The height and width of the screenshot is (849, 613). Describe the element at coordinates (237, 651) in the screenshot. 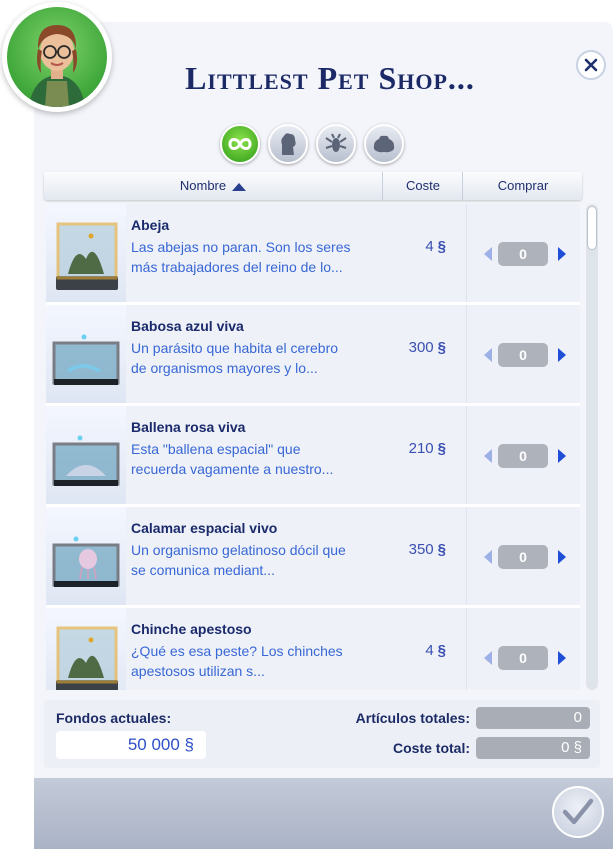

I see `item-description-line: ¿Qué es esa peste? Los chinches` at that location.